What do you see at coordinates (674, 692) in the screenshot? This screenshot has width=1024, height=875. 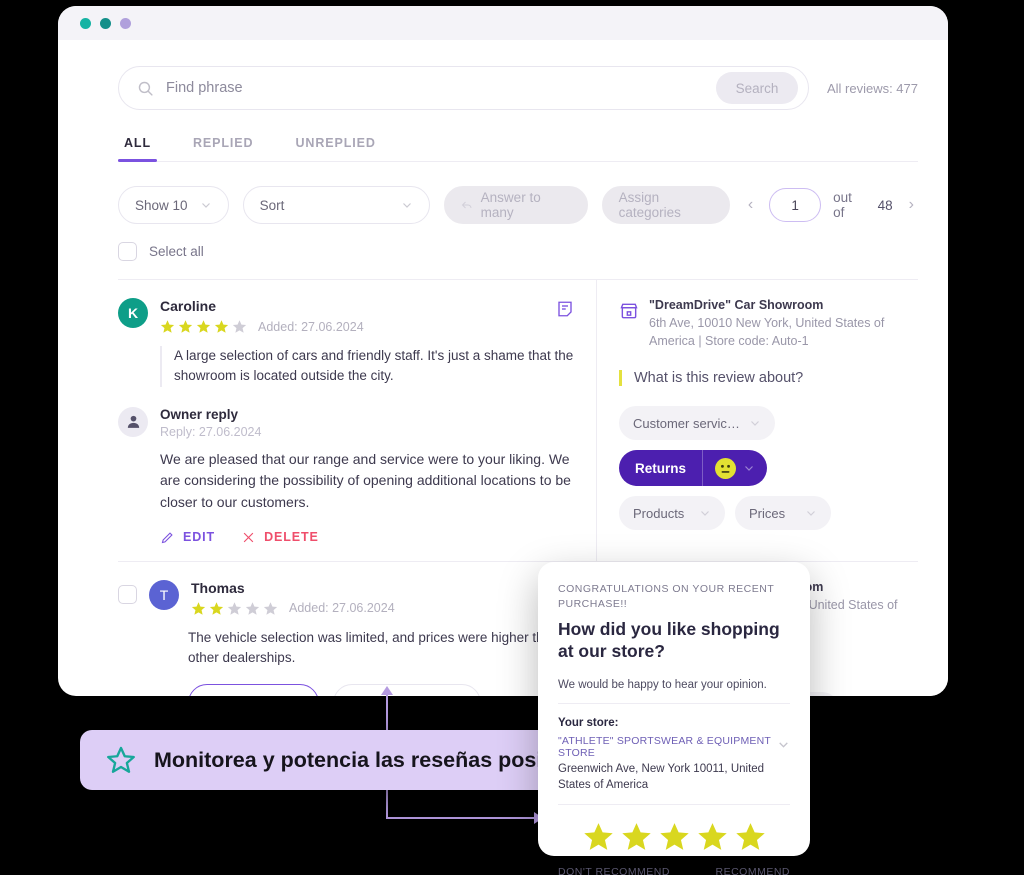 I see `survey-subtitle: We would be happy to hear your opinion.` at bounding box center [674, 692].